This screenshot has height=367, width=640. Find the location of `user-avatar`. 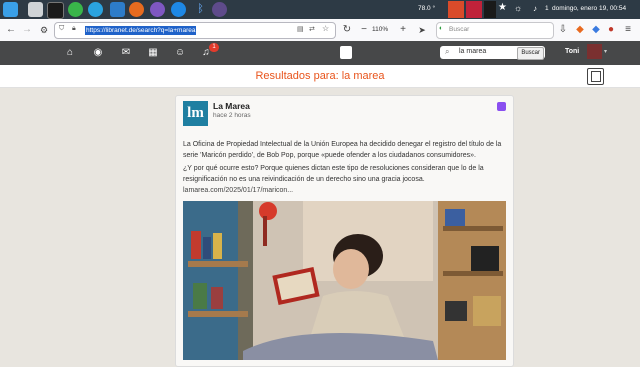

user-avatar is located at coordinates (594, 51).